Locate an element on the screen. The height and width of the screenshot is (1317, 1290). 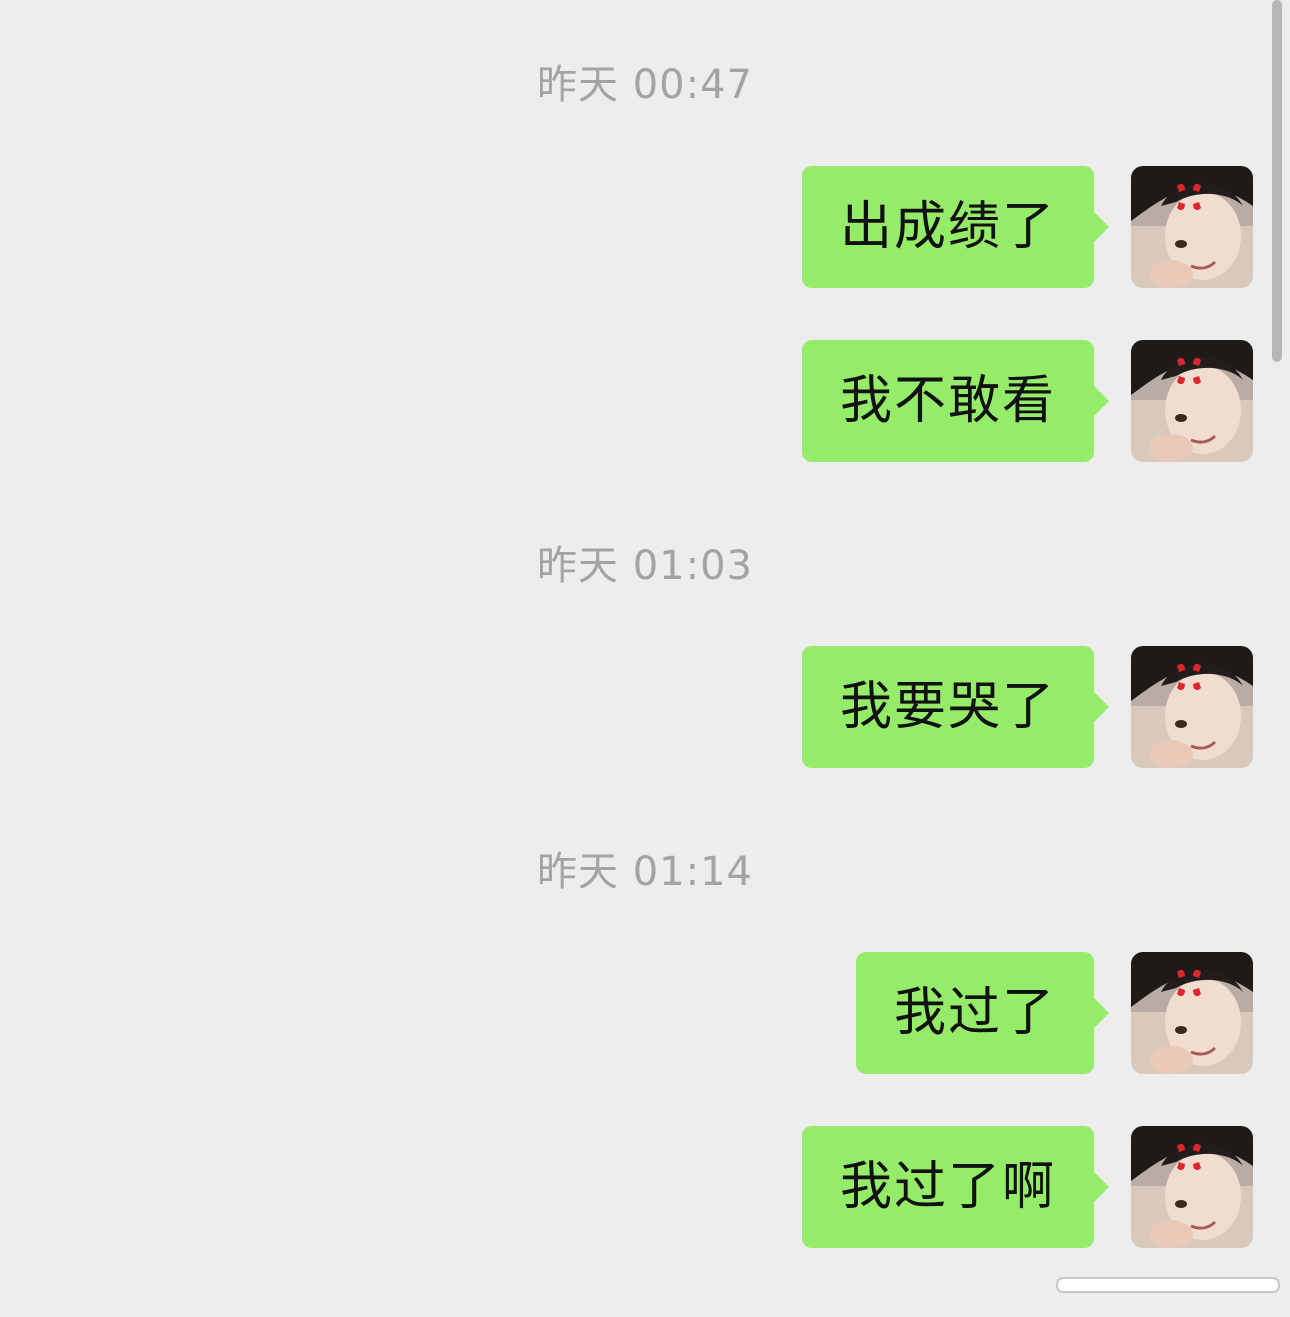
message-bubble: 出成绩了 is located at coordinates (955, 227).